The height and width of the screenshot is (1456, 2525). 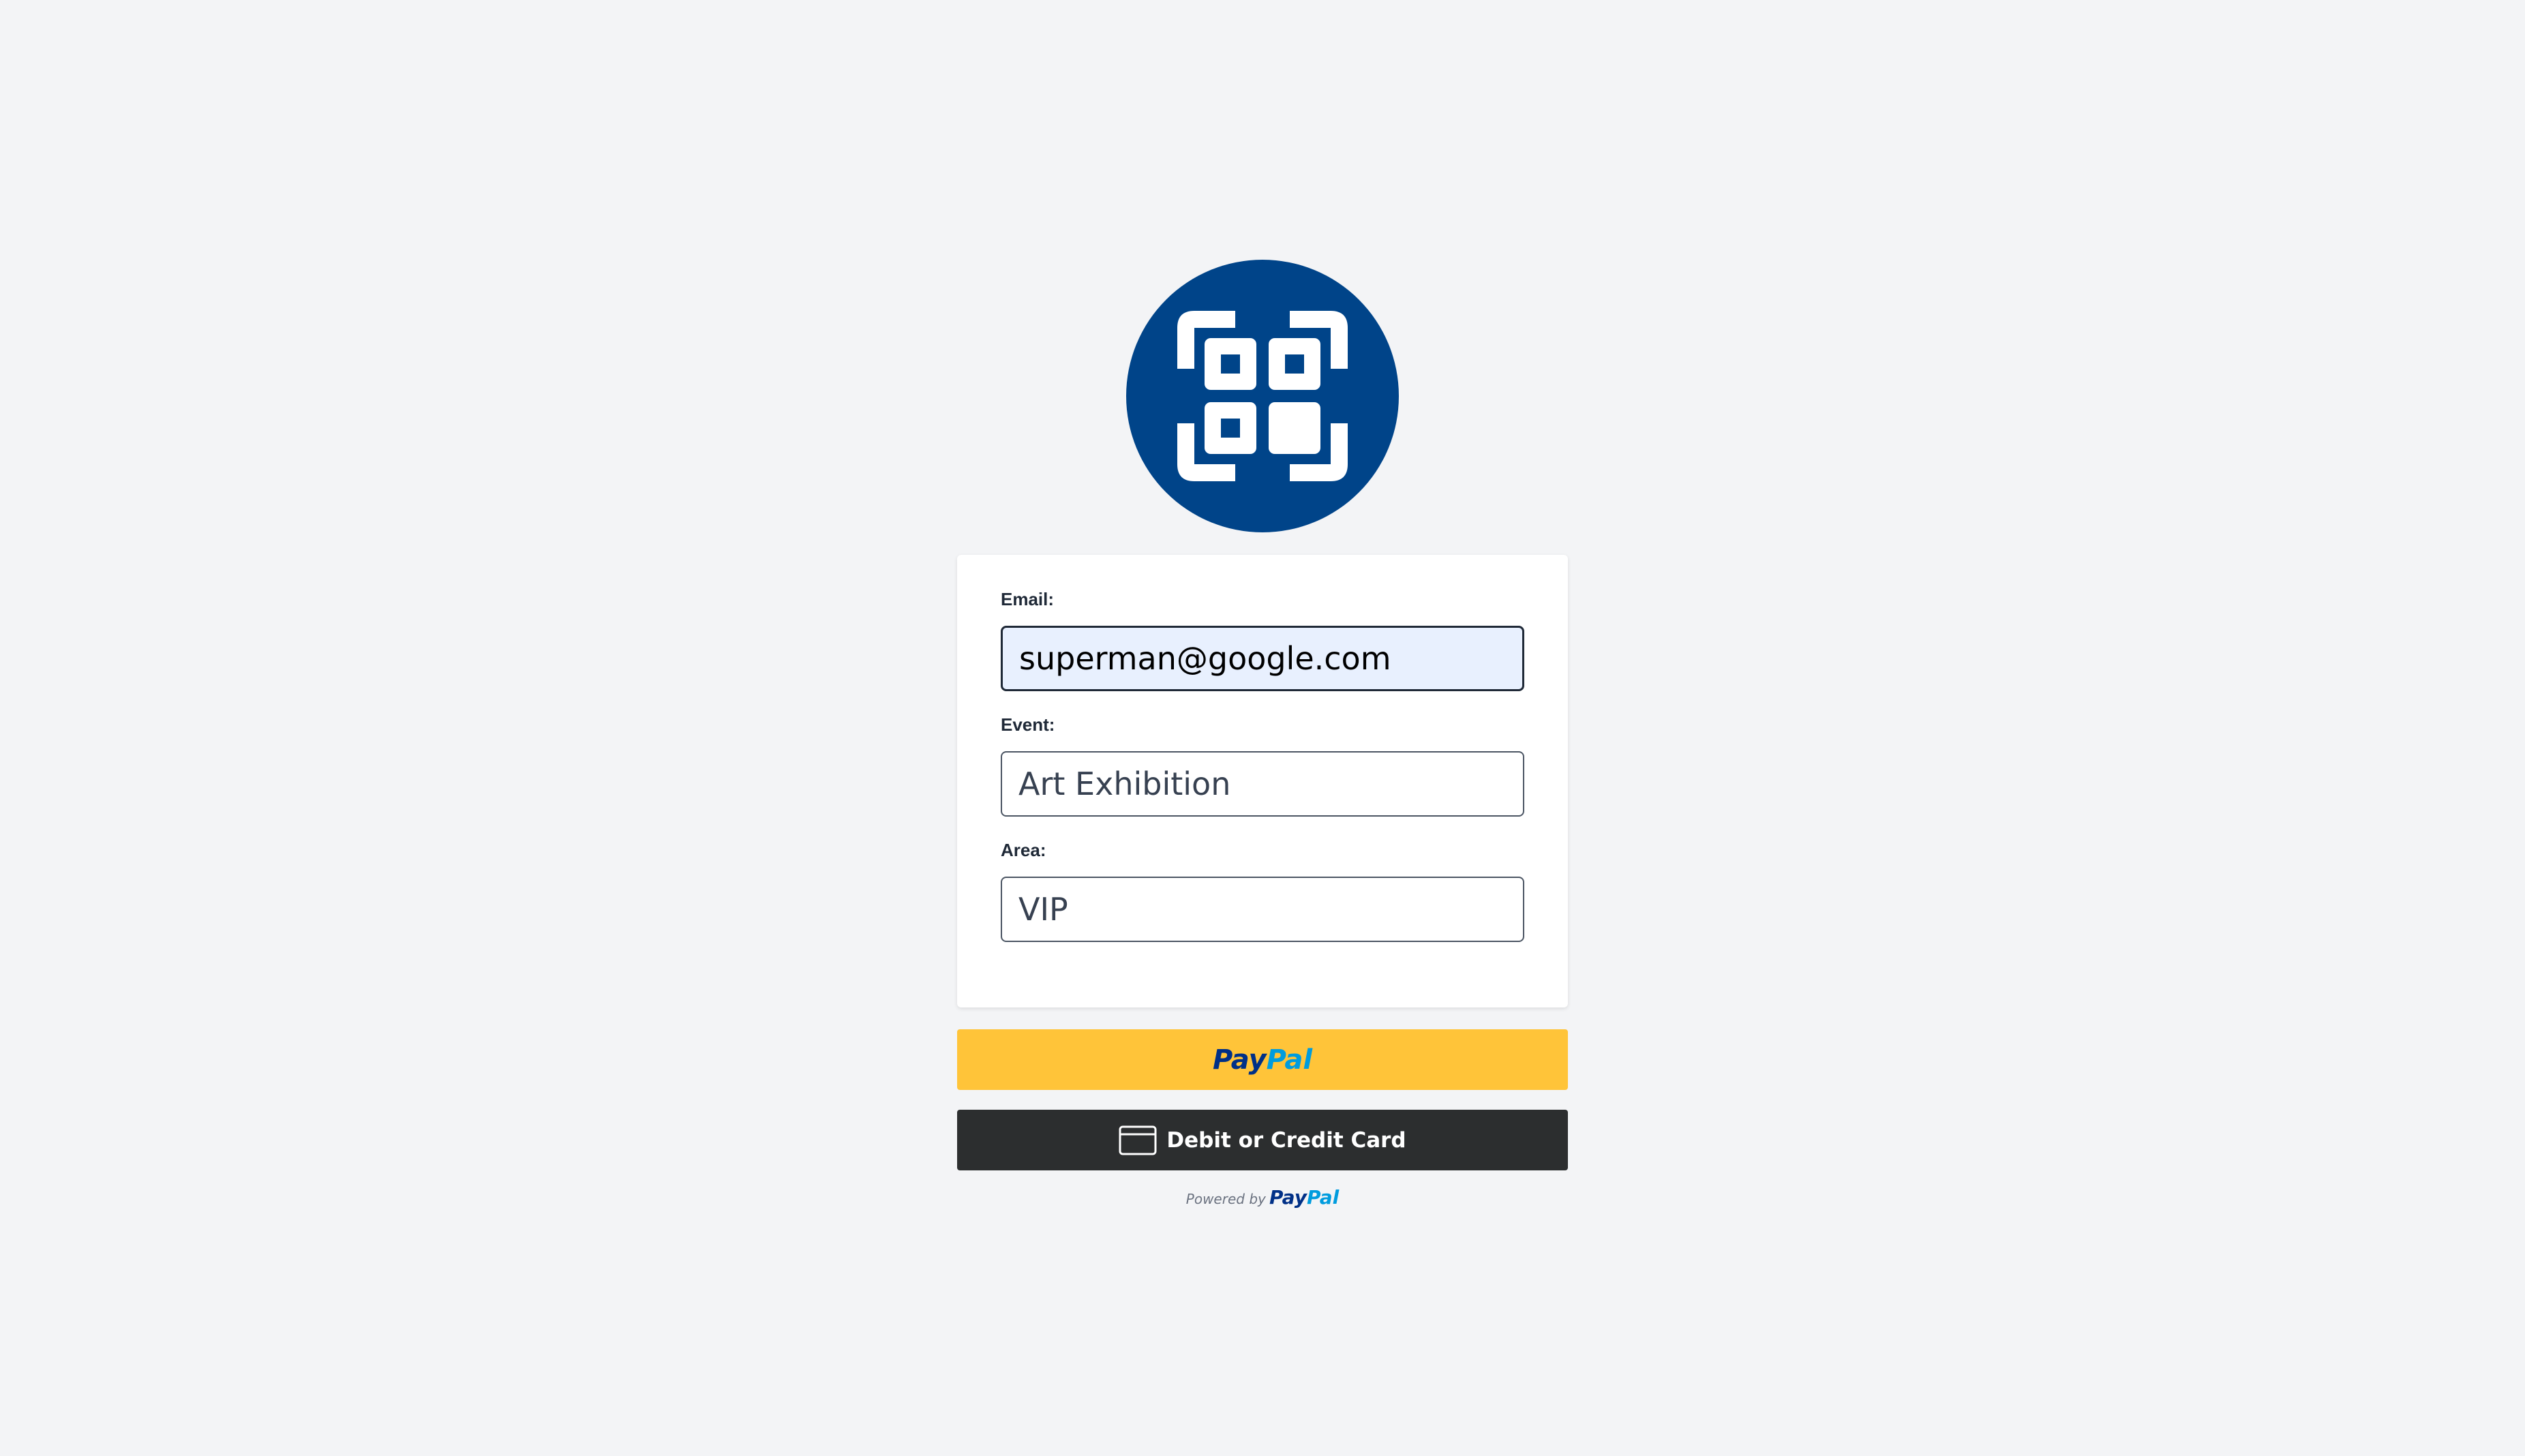 I want to click on debit-credit-card-button: Debit or Credit Card, so click(x=1262, y=1140).